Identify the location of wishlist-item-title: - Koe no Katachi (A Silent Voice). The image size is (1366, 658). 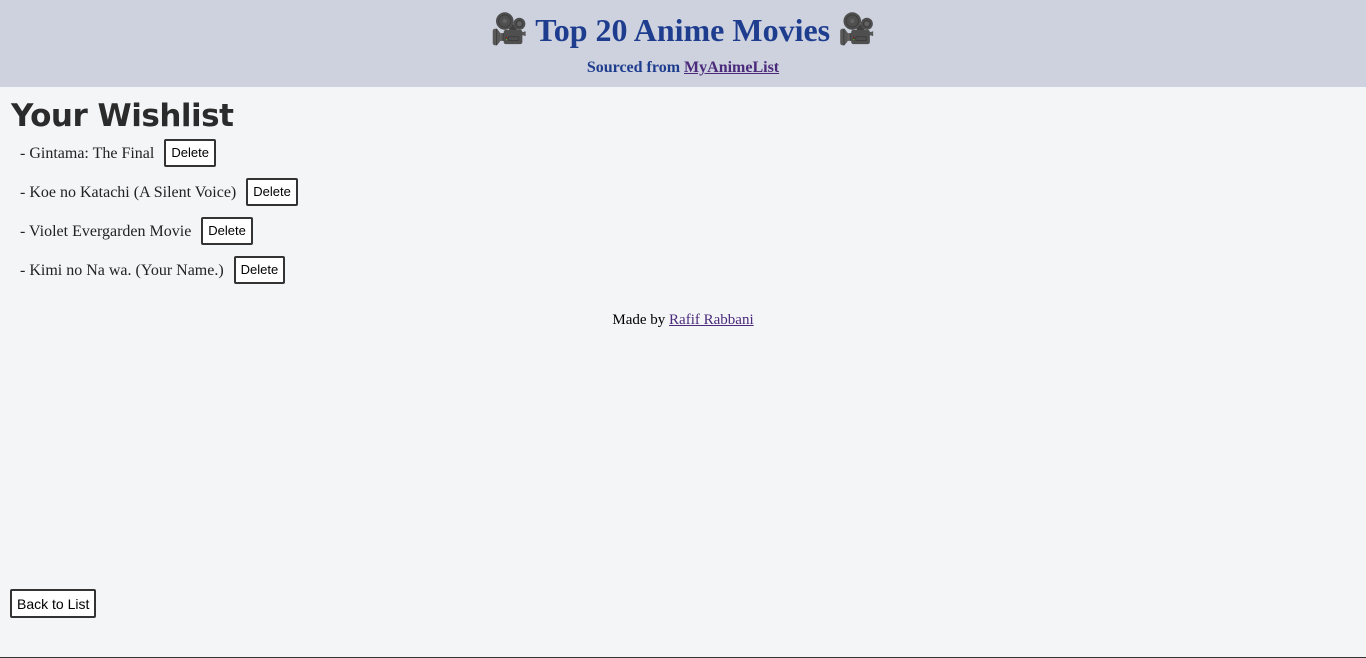
(128, 192).